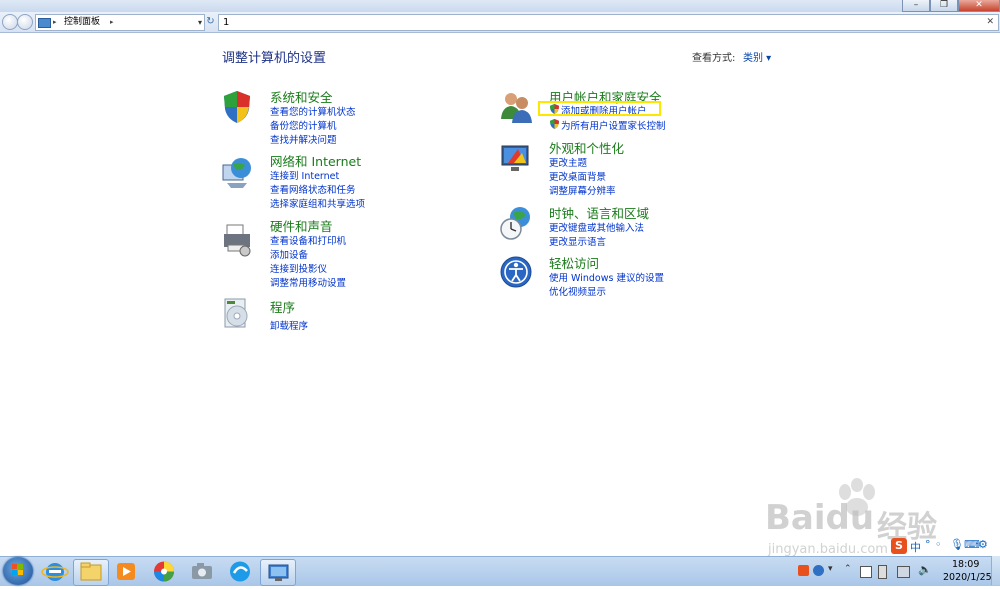 The width and height of the screenshot is (1000, 589). I want to click on users-accounts-icon, so click(516, 107).